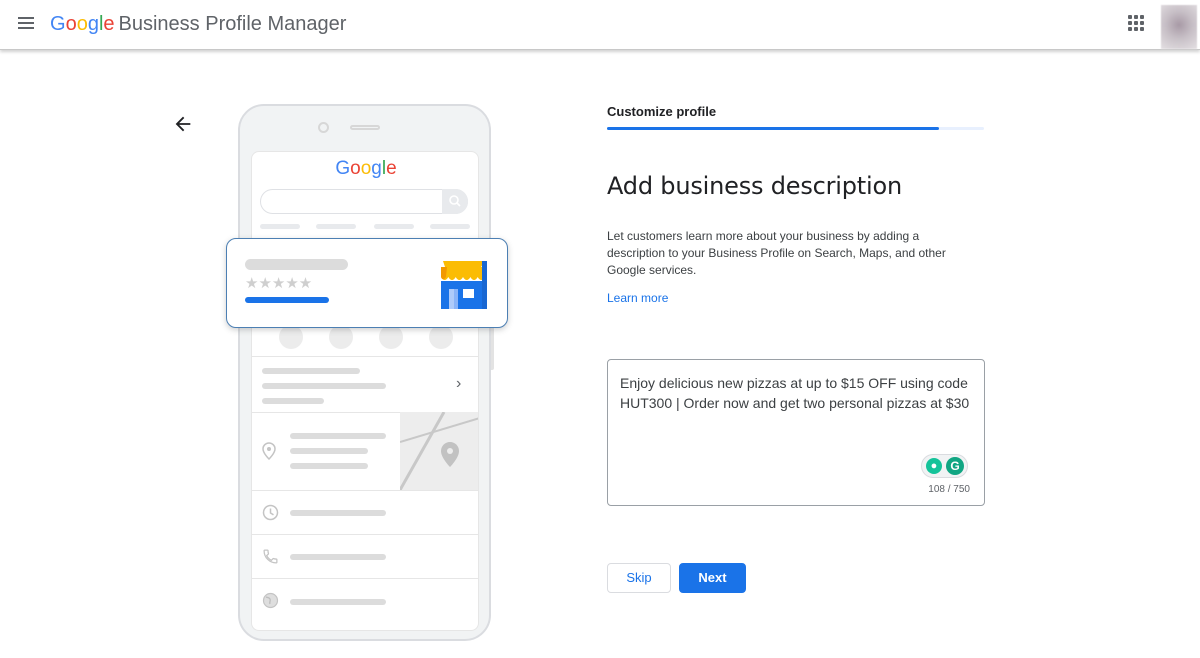  Describe the element at coordinates (296, 264) in the screenshot. I see `business-name-placeholder` at that location.